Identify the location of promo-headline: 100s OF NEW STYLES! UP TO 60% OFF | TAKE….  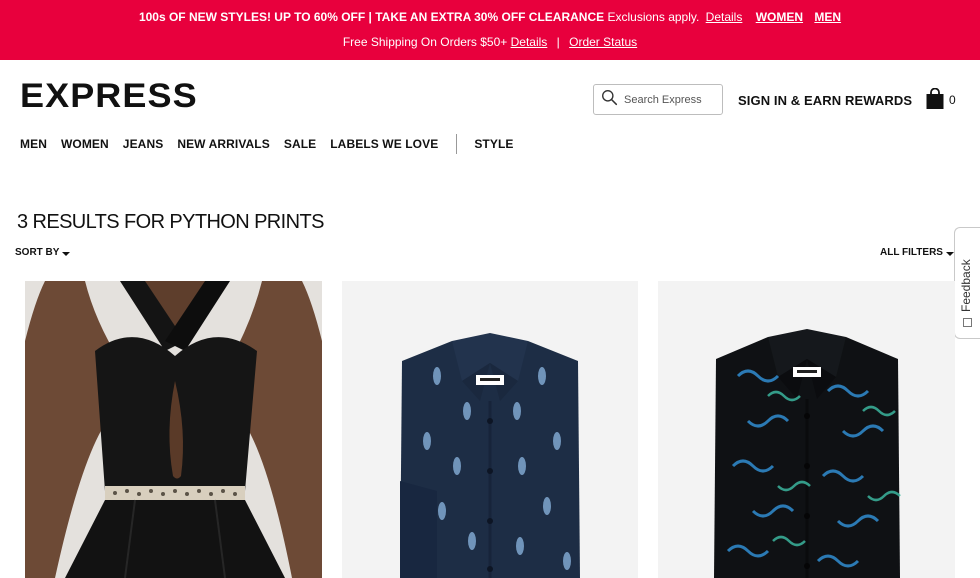
(371, 17).